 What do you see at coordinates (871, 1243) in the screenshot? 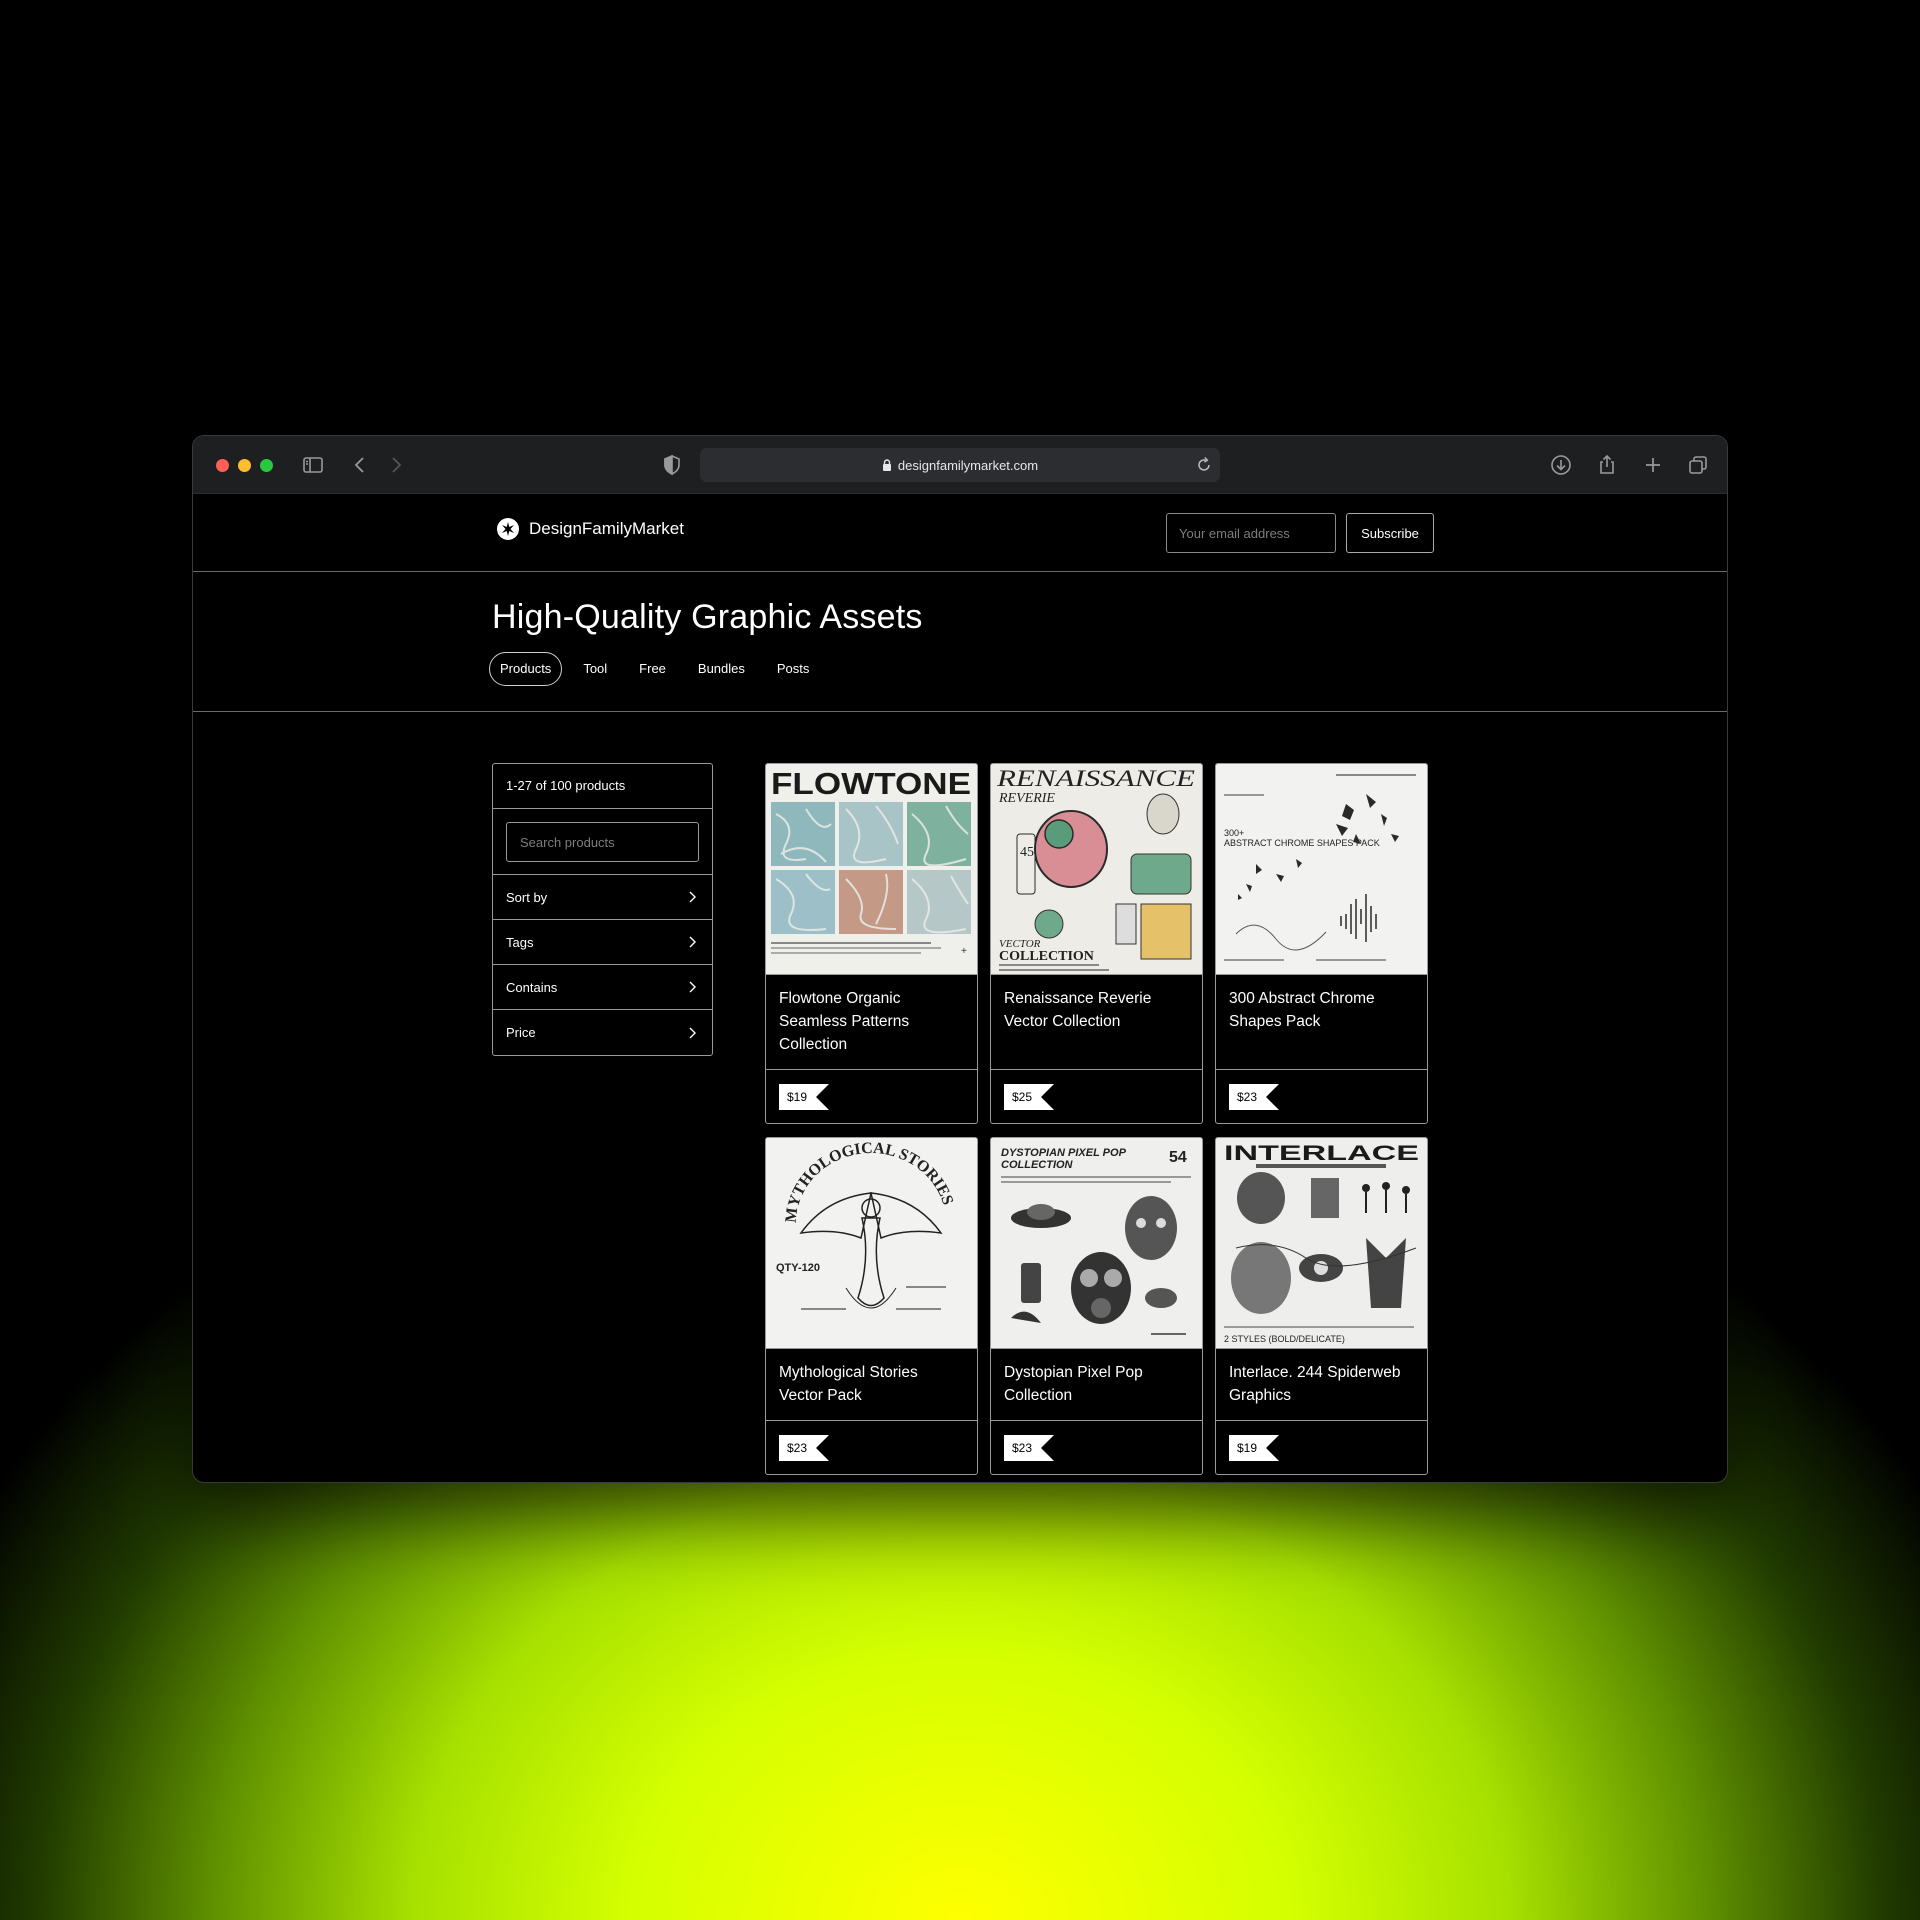
I see `product-image: MYTHOLOGICAL STORIES QTY-120` at bounding box center [871, 1243].